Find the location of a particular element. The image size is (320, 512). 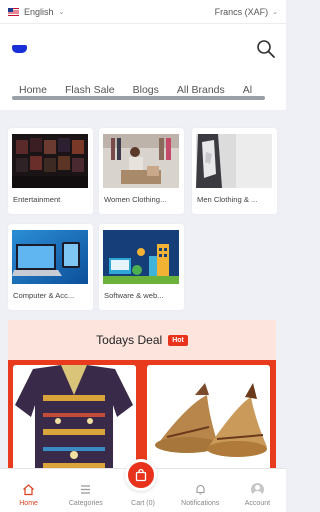

list-icon is located at coordinates (86, 489).